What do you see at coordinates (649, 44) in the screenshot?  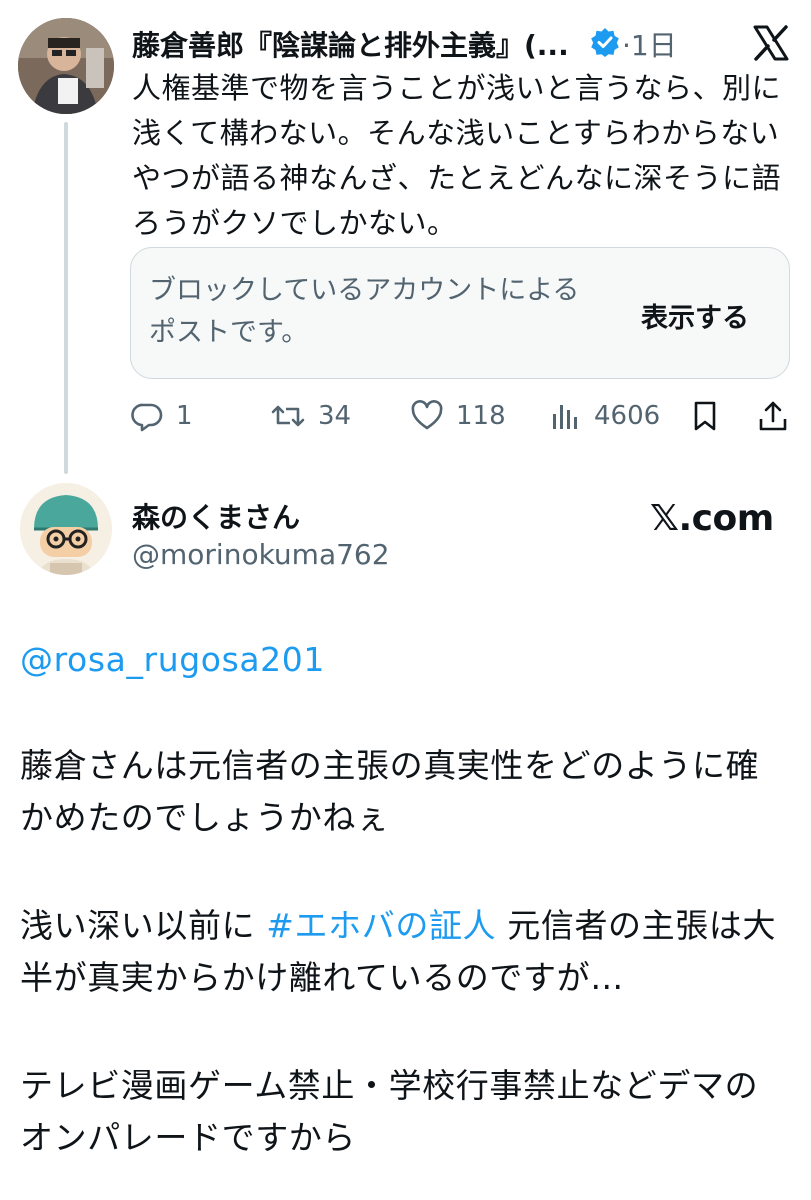 I see `post-time: ·1日` at bounding box center [649, 44].